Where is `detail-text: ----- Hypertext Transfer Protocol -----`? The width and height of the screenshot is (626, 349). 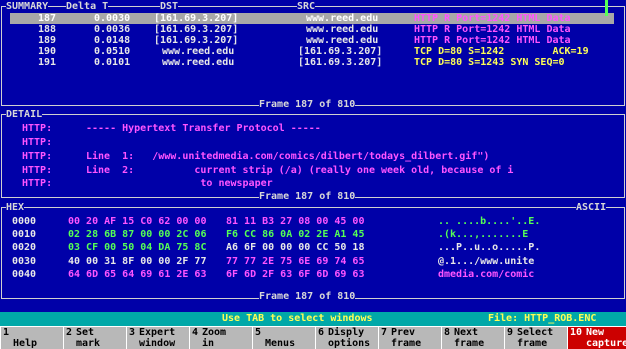 detail-text: ----- Hypertext Transfer Protocol ----- is located at coordinates (203, 128).